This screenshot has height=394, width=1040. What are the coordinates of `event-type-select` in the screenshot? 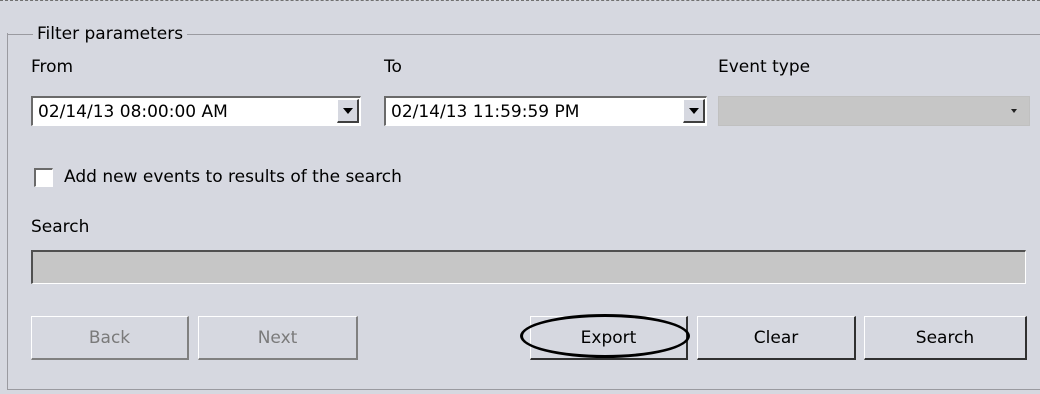 It's located at (874, 111).